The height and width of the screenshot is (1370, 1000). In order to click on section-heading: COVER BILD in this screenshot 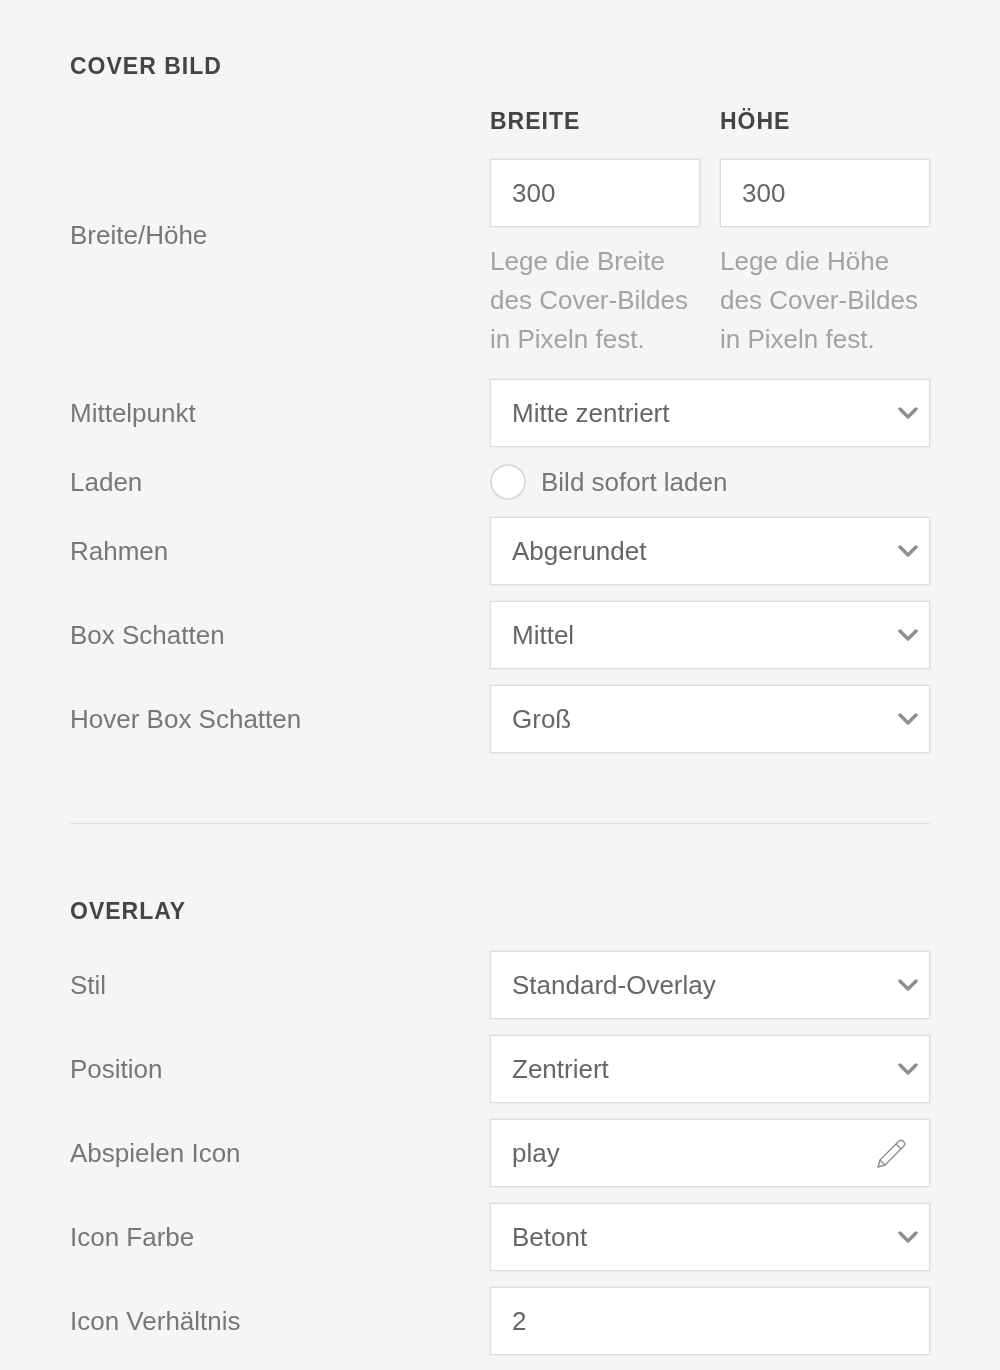, I will do `click(146, 66)`.